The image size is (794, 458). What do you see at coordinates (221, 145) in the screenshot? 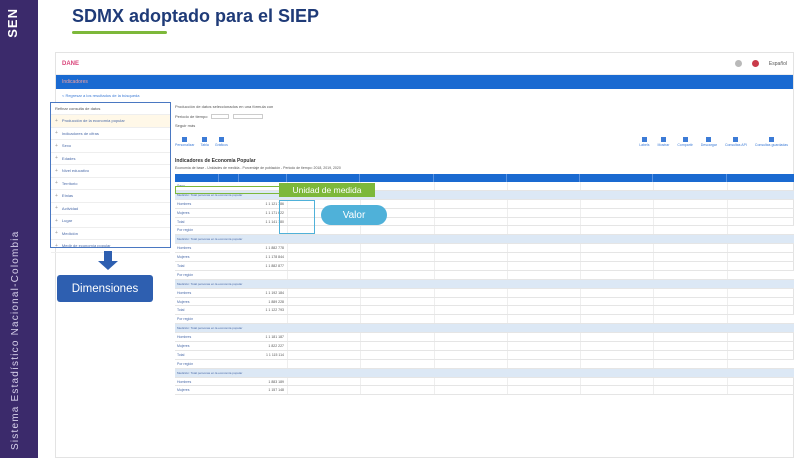
I see `toolbar-button-label: Gráficos` at bounding box center [221, 145].